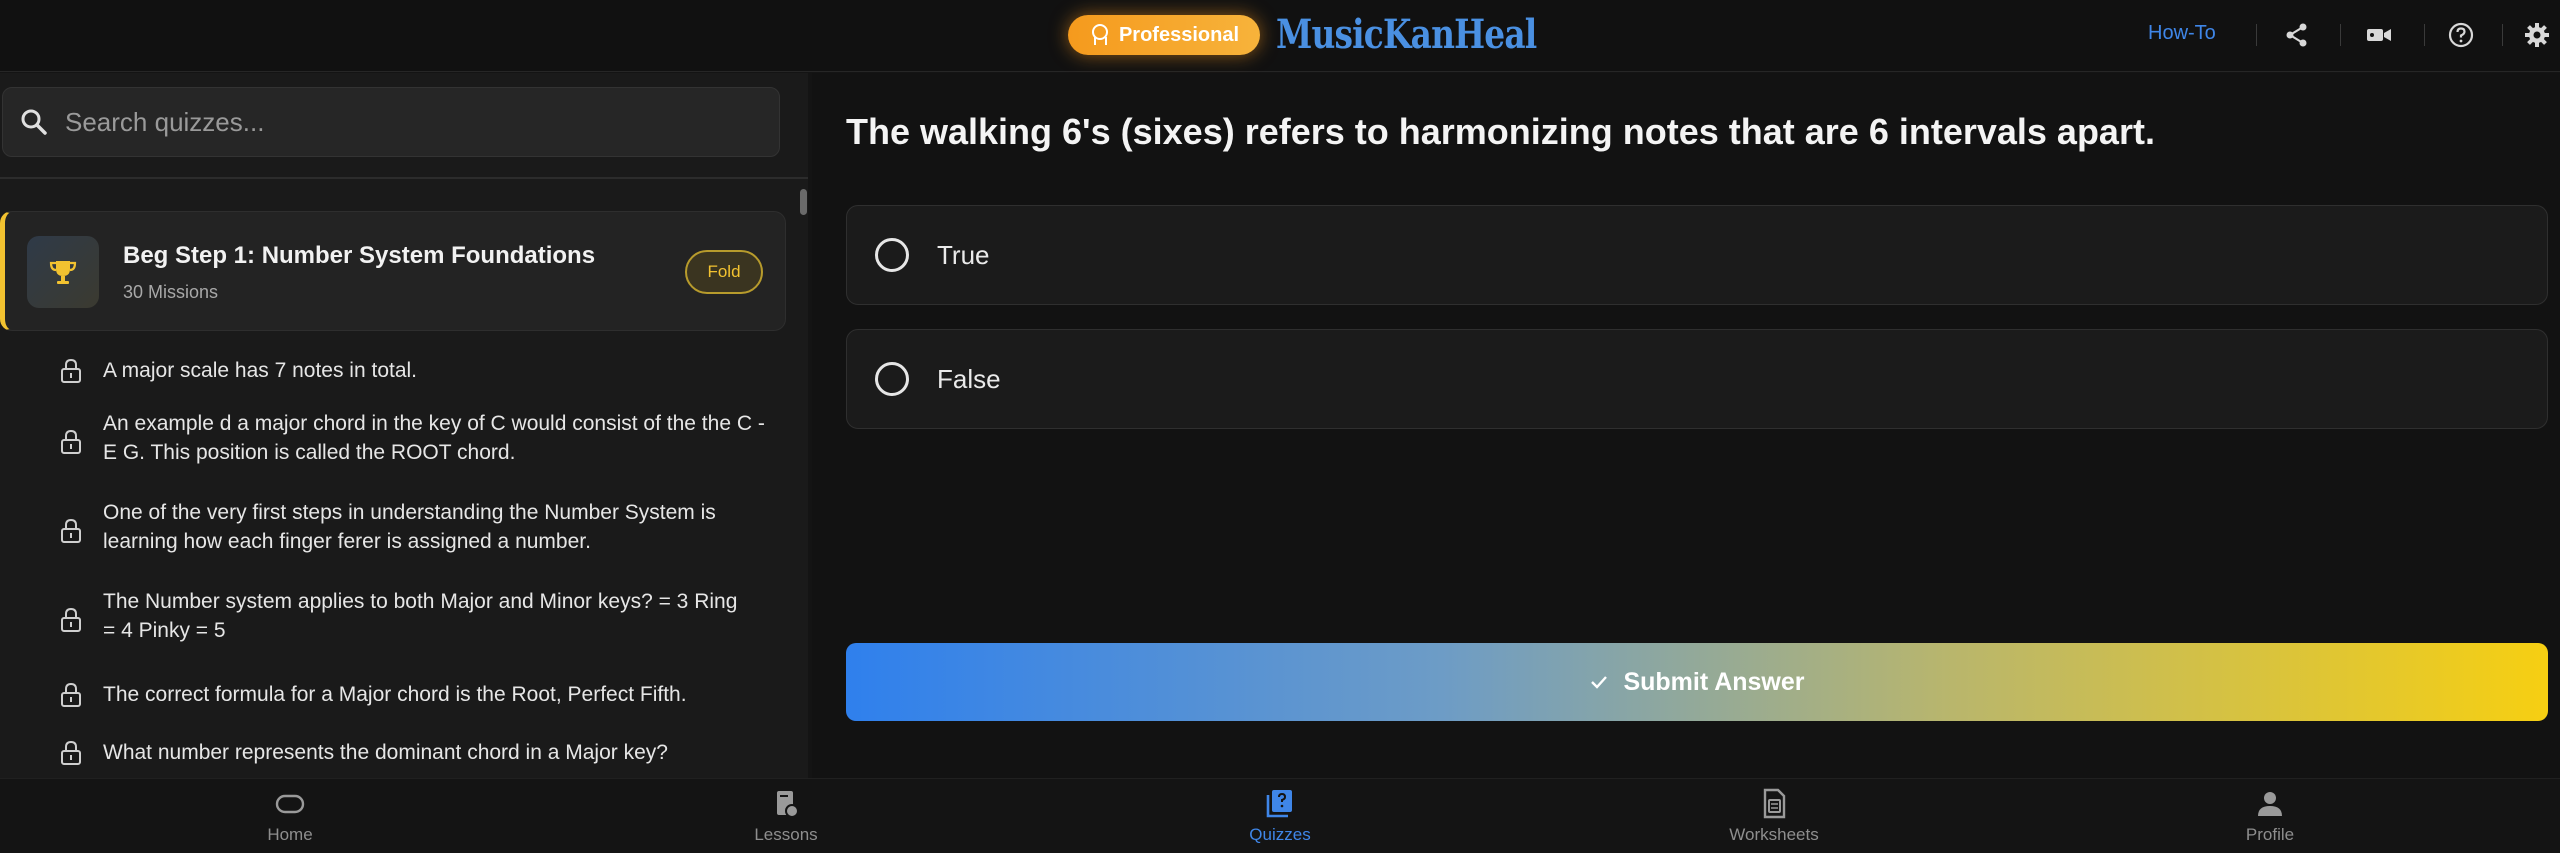  I want to click on fold-button: Fold, so click(724, 272).